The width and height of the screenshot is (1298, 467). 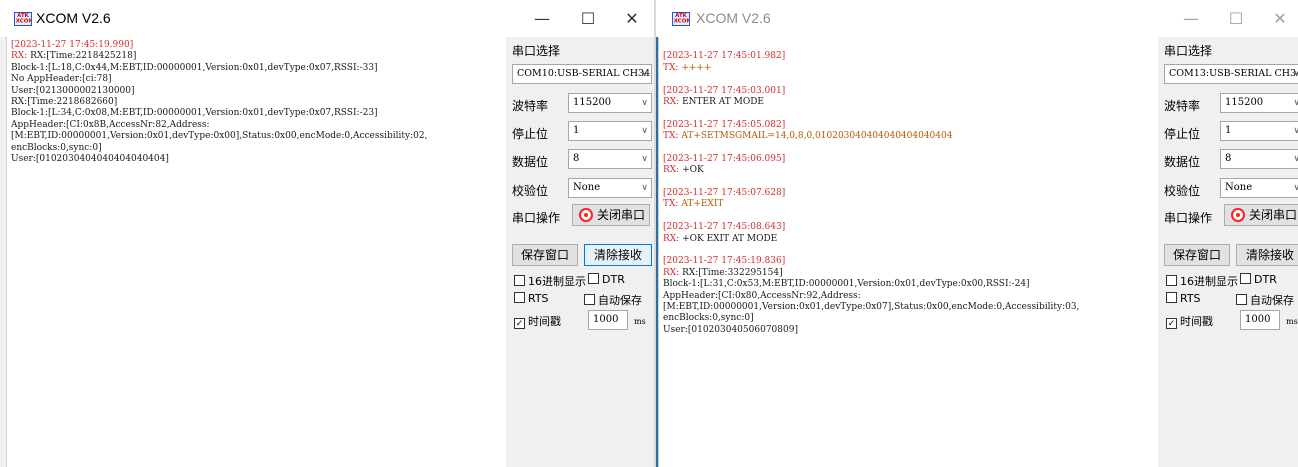 I want to click on log-line: [2023-11-27 17:45:07.628], so click(x=724, y=193).